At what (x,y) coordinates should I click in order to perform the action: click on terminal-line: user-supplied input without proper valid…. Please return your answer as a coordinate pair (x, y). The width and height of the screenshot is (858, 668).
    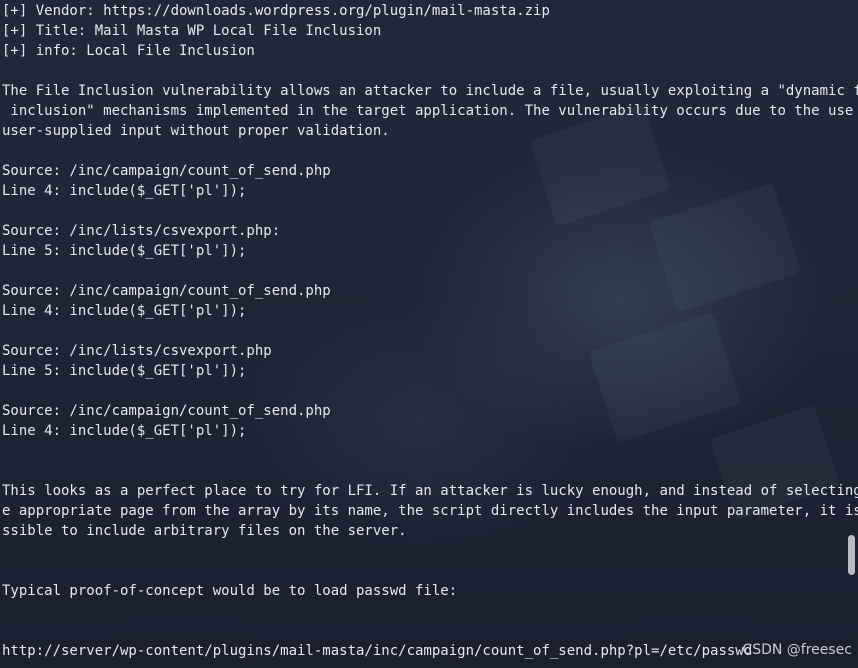
    Looking at the image, I should click on (196, 131).